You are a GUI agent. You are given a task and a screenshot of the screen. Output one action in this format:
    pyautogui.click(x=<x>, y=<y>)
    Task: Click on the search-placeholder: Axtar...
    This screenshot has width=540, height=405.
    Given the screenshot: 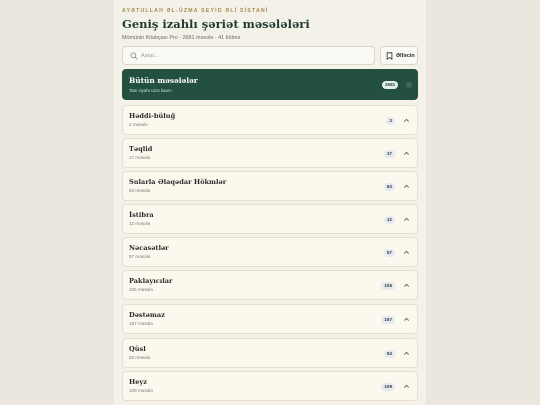 What is the action you would take?
    pyautogui.click(x=150, y=55)
    